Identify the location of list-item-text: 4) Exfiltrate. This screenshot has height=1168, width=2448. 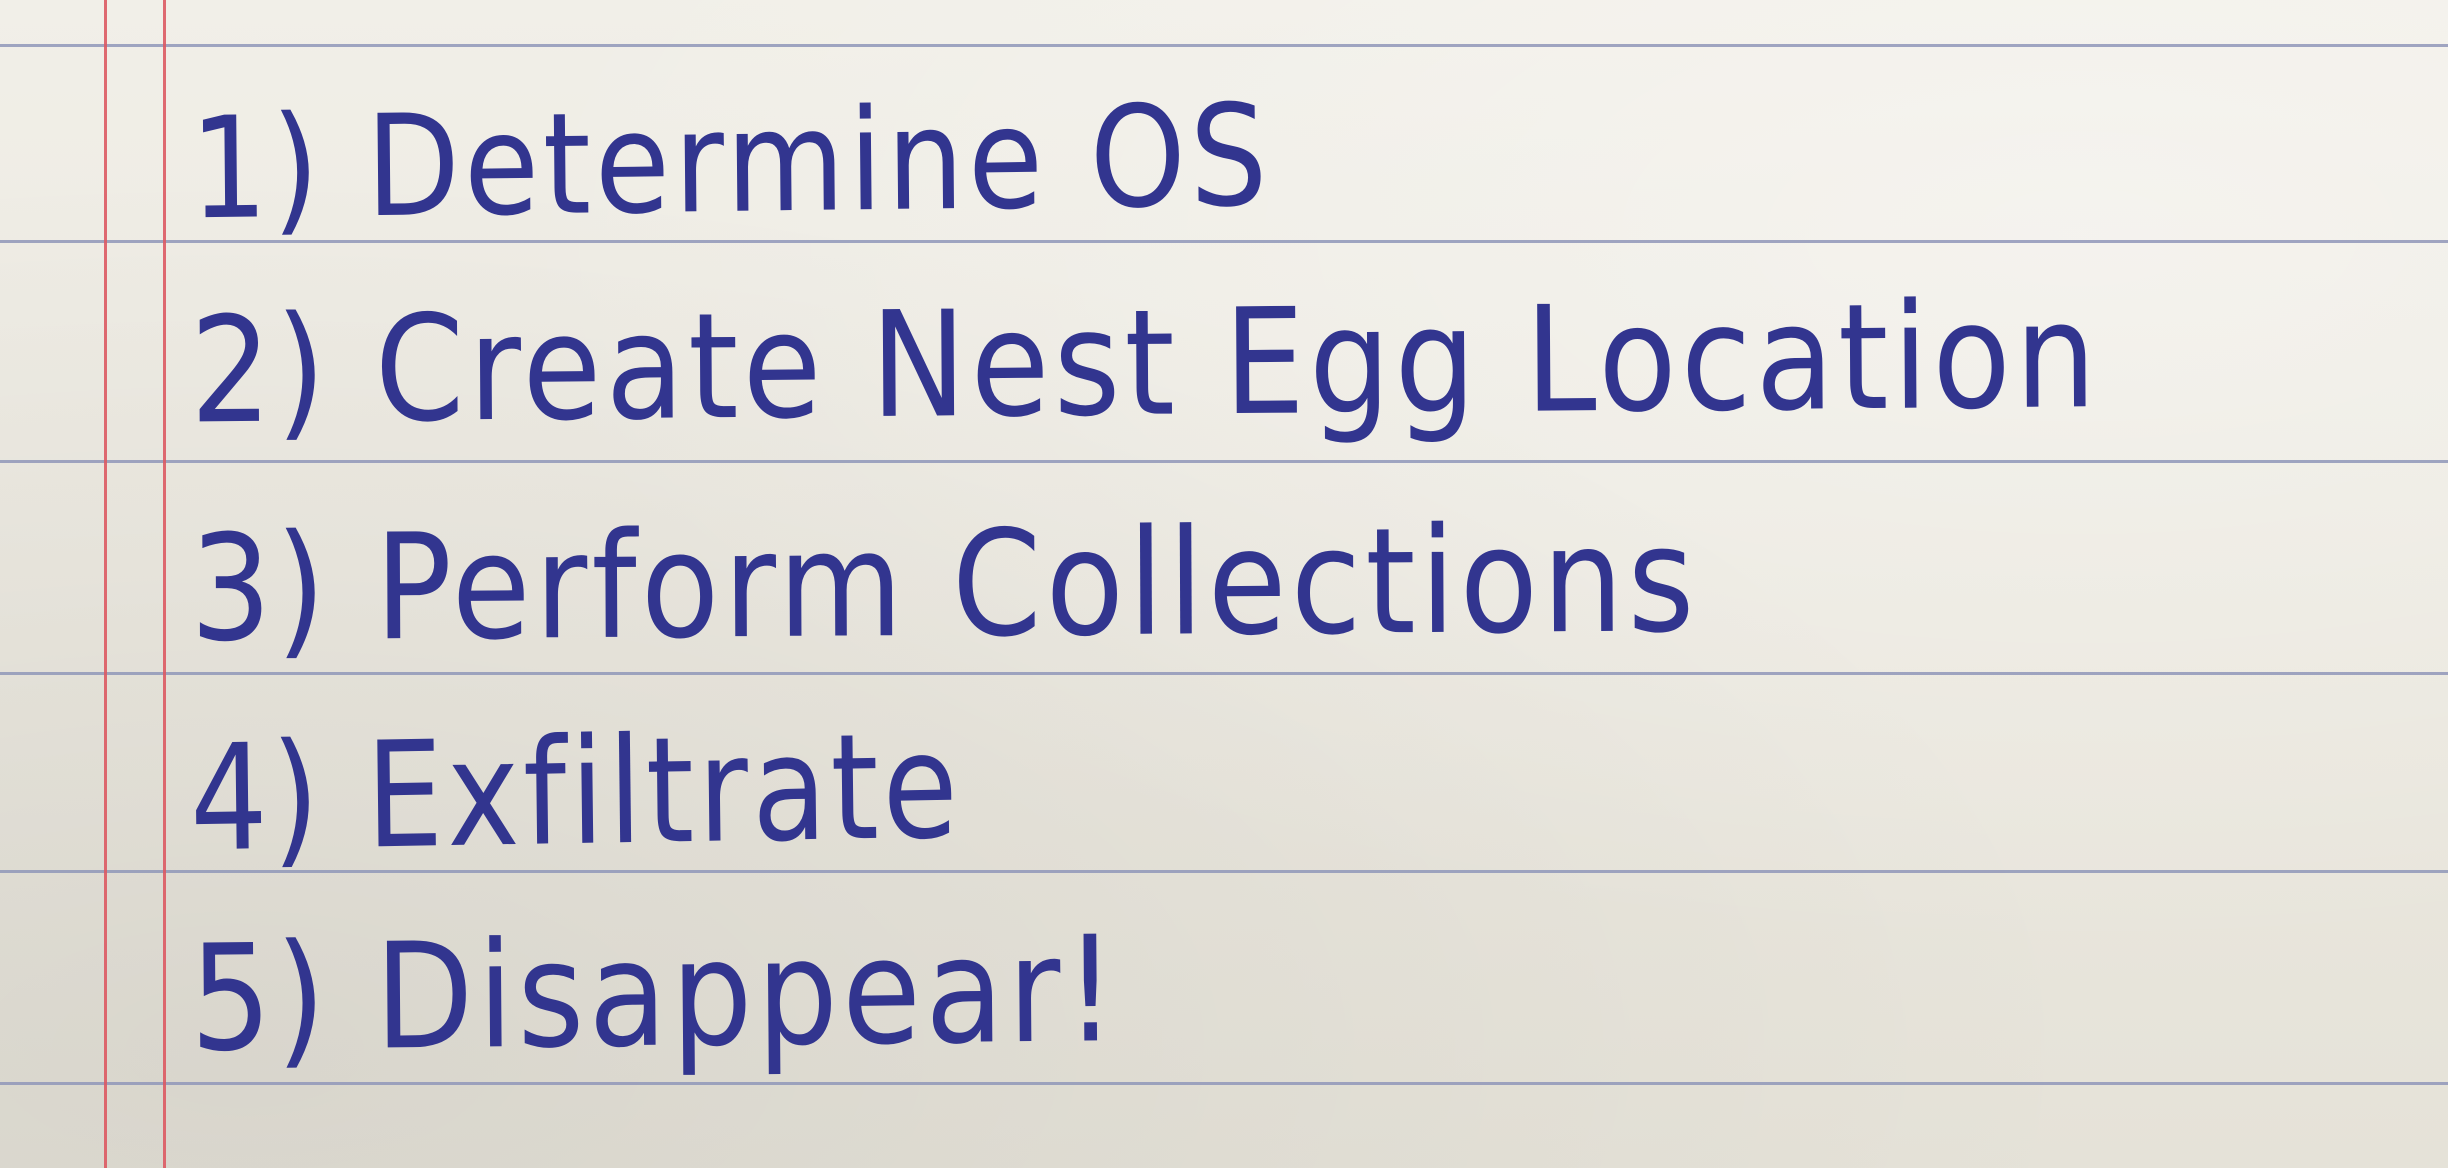
(576, 792).